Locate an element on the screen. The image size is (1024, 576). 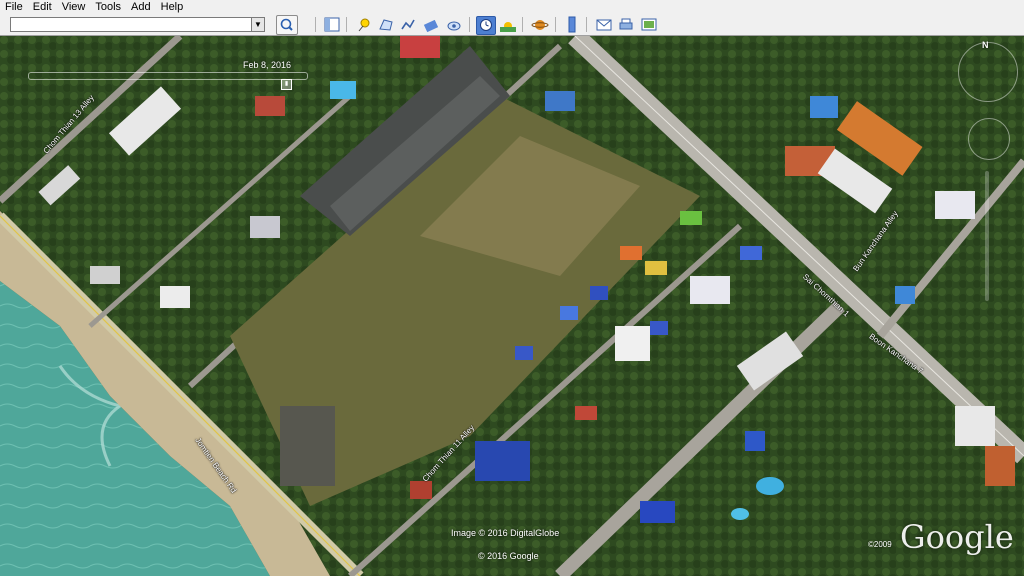
sidebar-button is located at coordinates (332, 24).